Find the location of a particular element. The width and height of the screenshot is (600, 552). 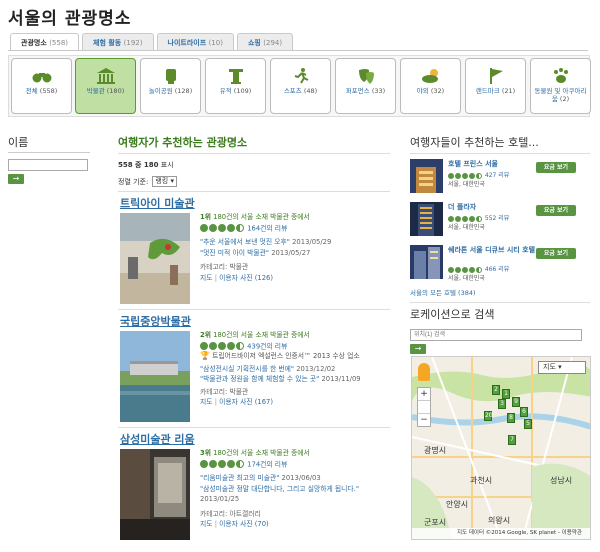

rating-bubbles is located at coordinates (465, 175).